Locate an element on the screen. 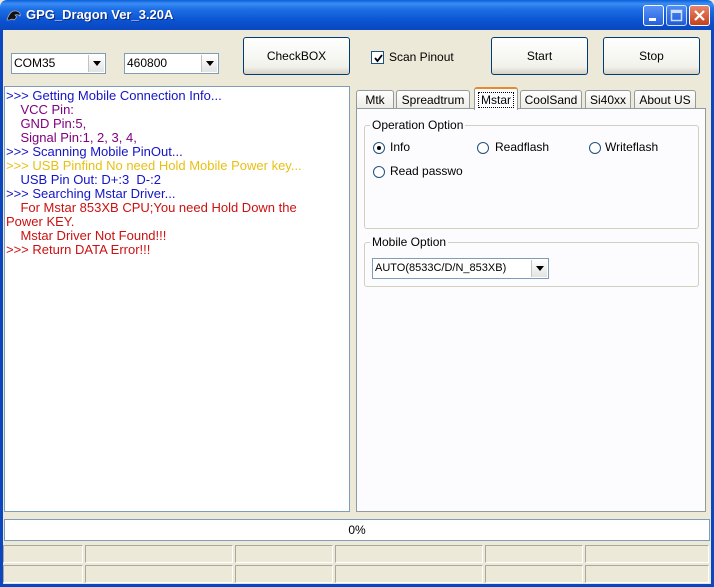 Image resolution: width=714 pixels, height=587 pixels. progress-bar: 0% is located at coordinates (357, 530).